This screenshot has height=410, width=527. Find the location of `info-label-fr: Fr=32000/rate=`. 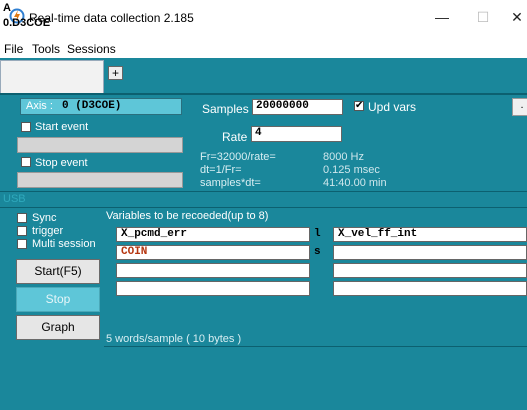

info-label-fr: Fr=32000/rate= is located at coordinates (238, 157).